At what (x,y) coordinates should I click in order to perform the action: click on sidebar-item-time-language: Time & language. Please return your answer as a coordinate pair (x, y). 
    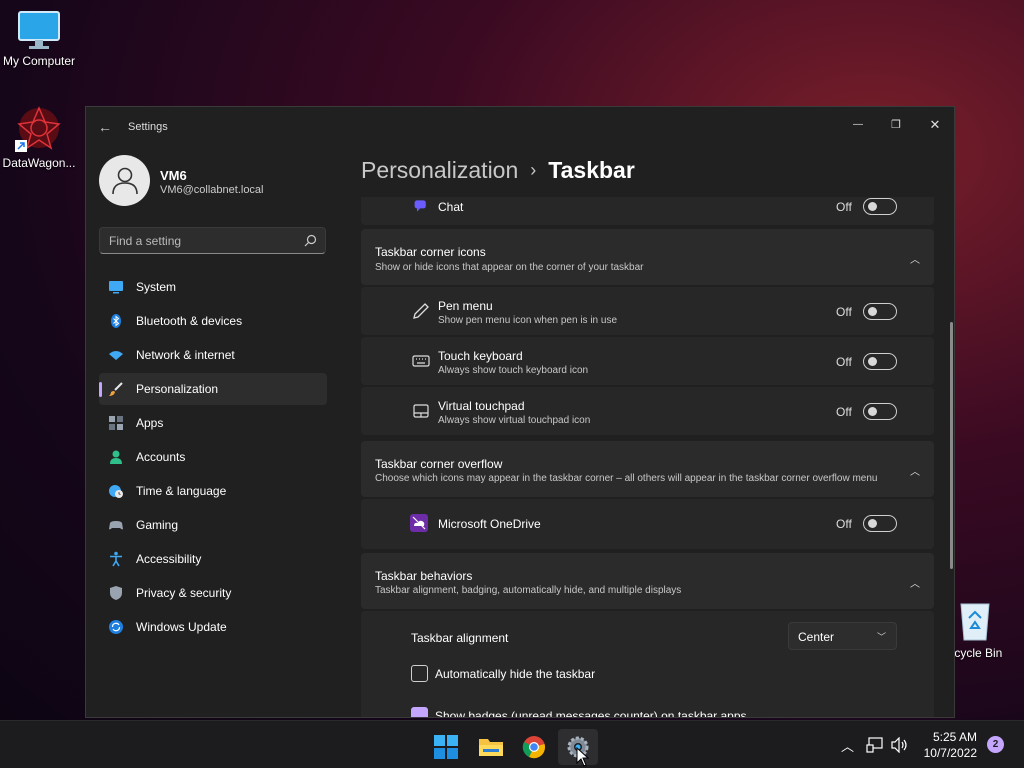
    Looking at the image, I should click on (213, 491).